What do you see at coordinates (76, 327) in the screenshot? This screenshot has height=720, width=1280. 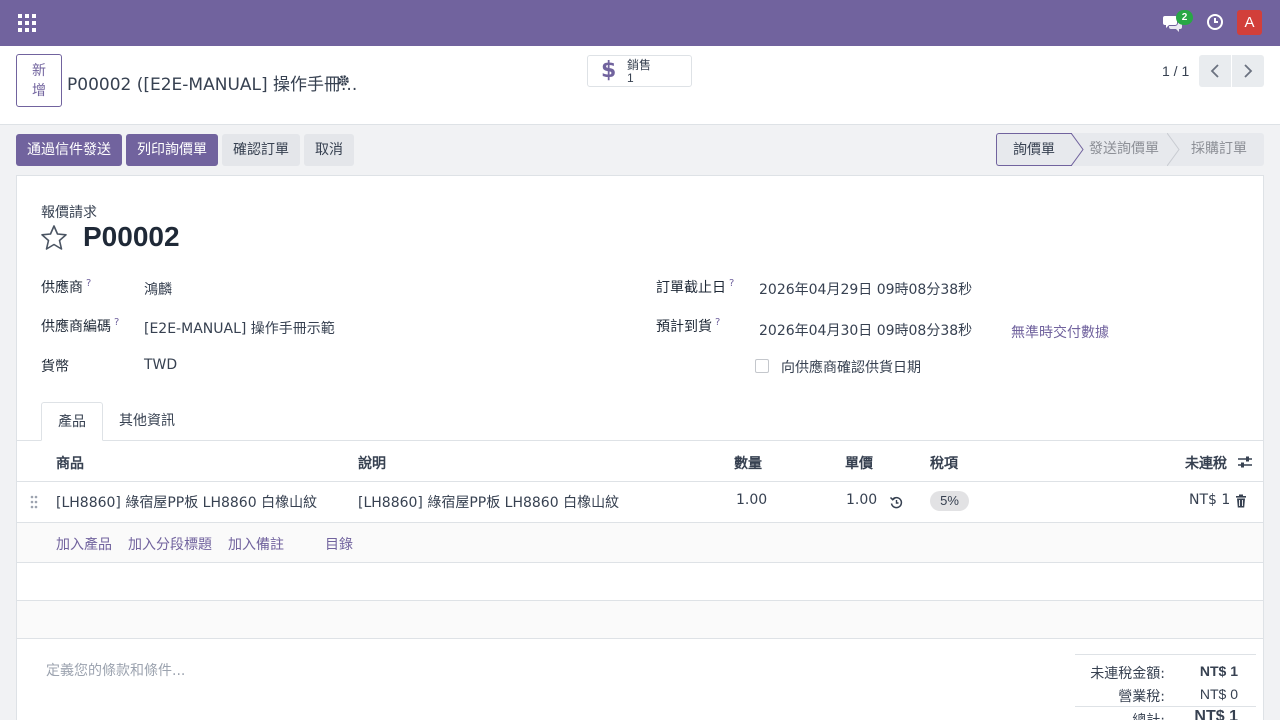 I see `vendor-reference-label-text: 供應商編碼` at bounding box center [76, 327].